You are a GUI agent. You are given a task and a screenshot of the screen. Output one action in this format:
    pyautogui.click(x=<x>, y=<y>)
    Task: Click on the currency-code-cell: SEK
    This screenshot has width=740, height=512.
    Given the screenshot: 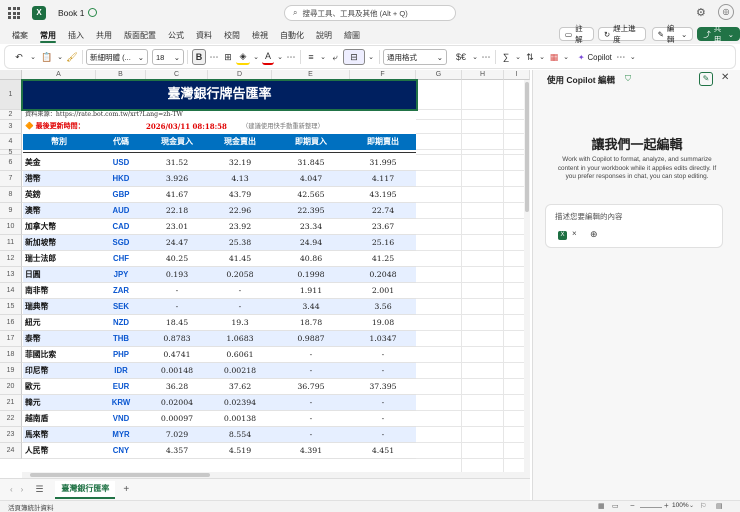 What is the action you would take?
    pyautogui.click(x=121, y=307)
    